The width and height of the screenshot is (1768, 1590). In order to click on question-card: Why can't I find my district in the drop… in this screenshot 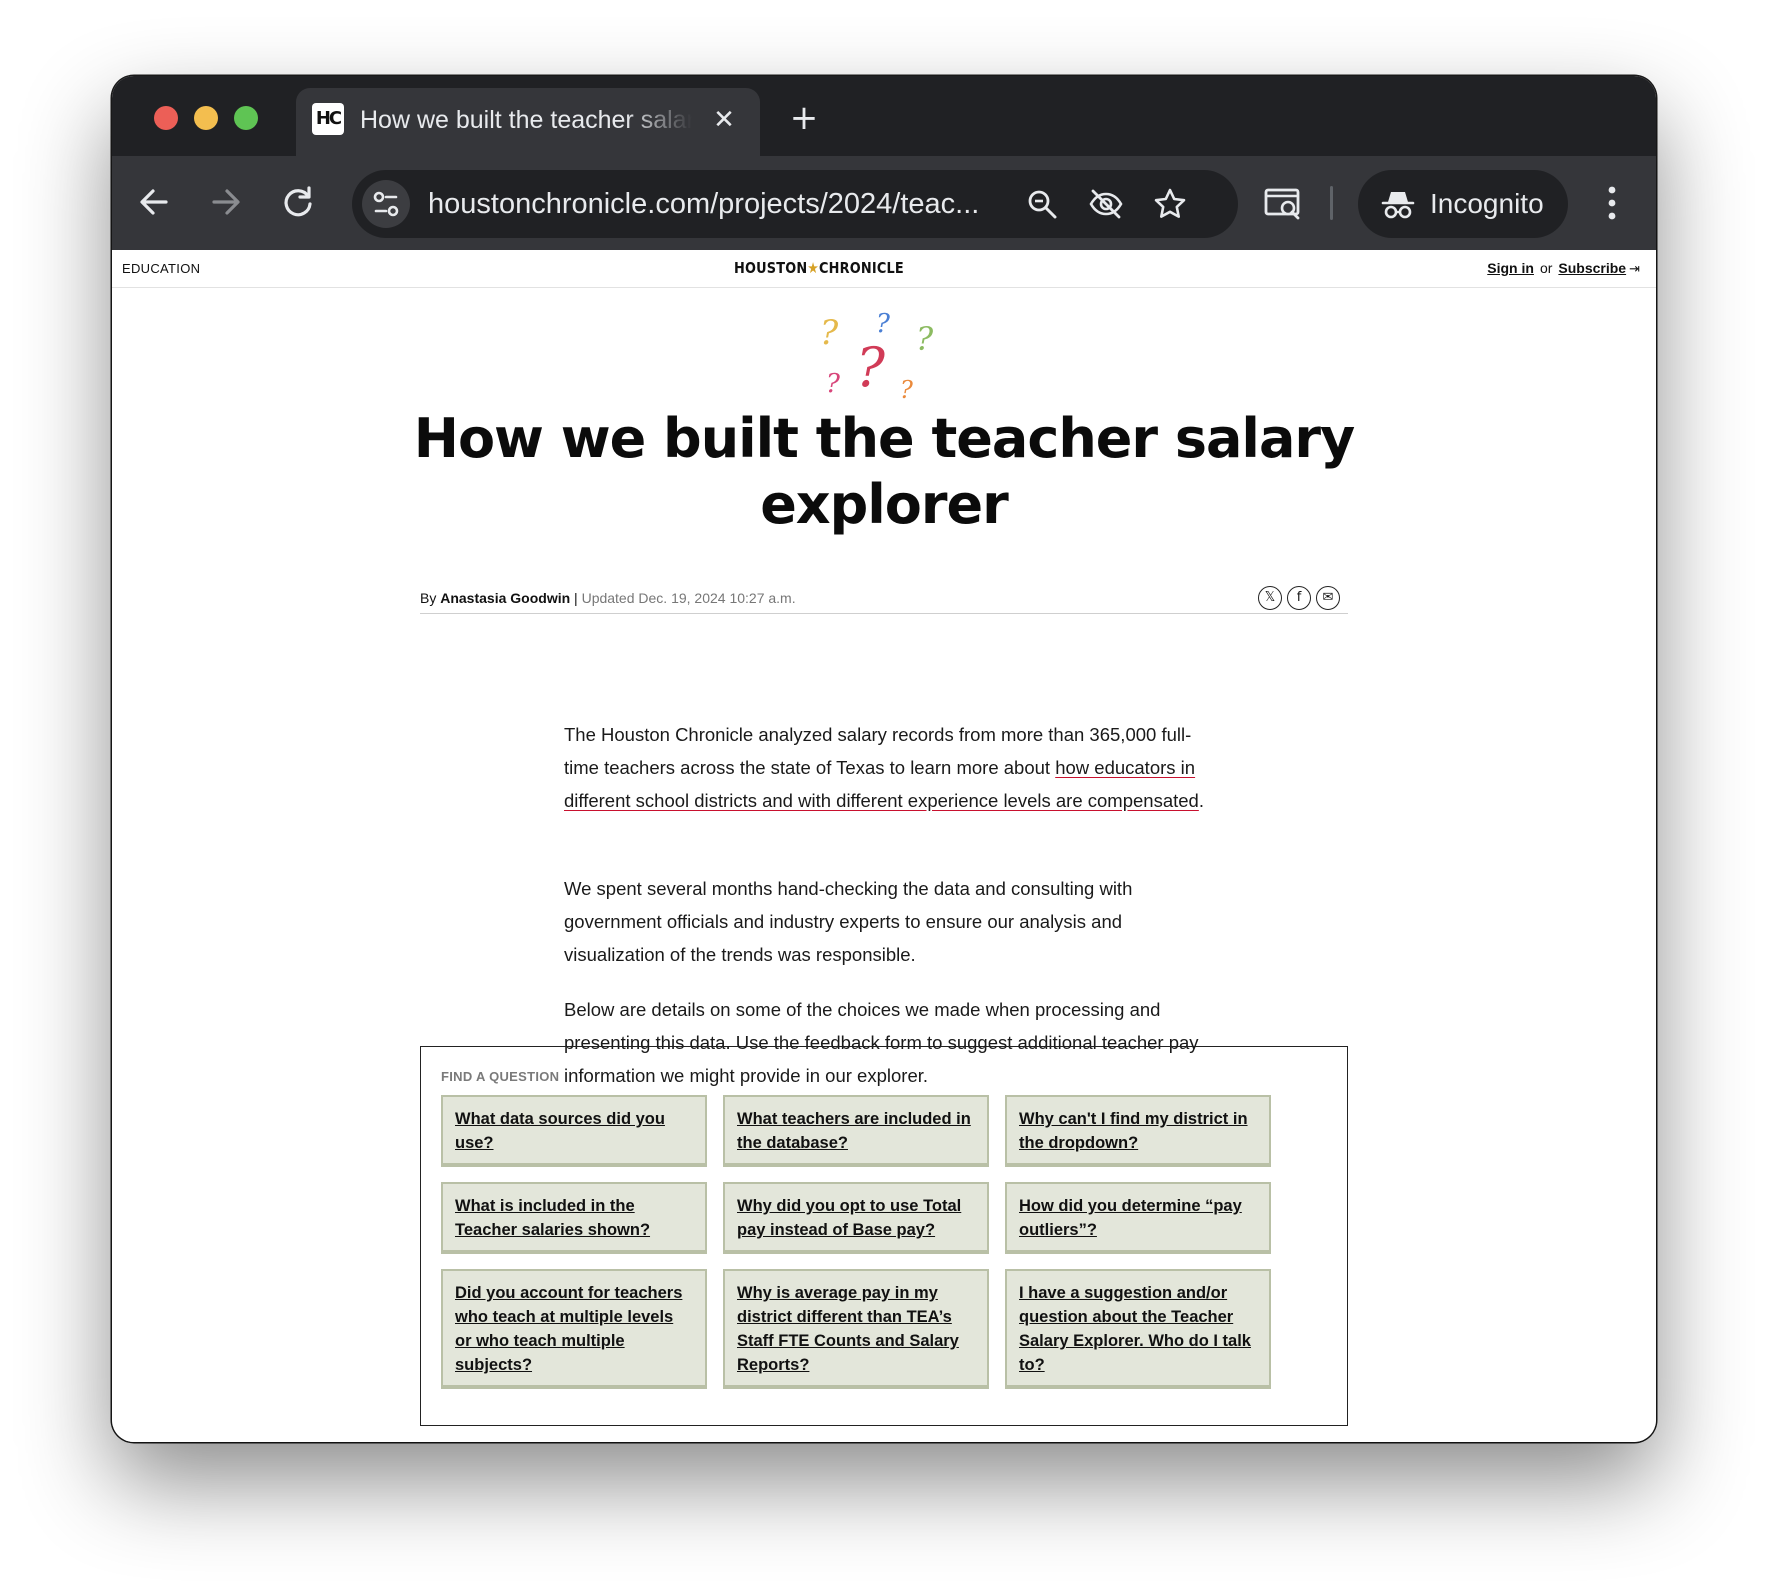, I will do `click(1138, 1131)`.